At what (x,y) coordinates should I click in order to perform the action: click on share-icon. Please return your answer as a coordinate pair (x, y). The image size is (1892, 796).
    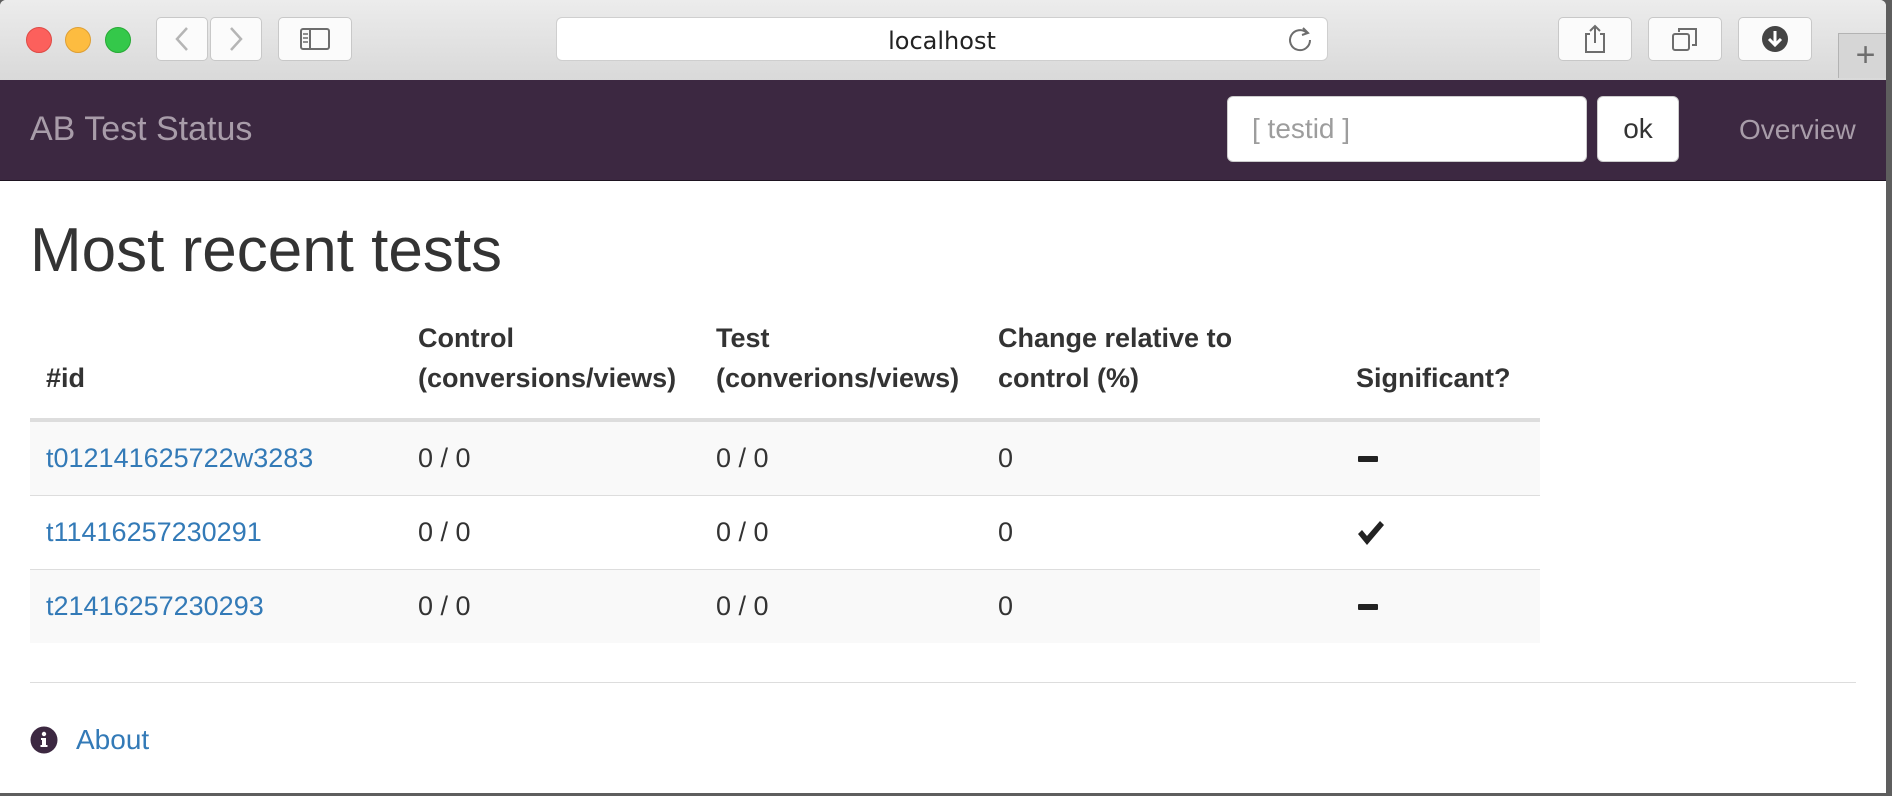
    Looking at the image, I should click on (1595, 38).